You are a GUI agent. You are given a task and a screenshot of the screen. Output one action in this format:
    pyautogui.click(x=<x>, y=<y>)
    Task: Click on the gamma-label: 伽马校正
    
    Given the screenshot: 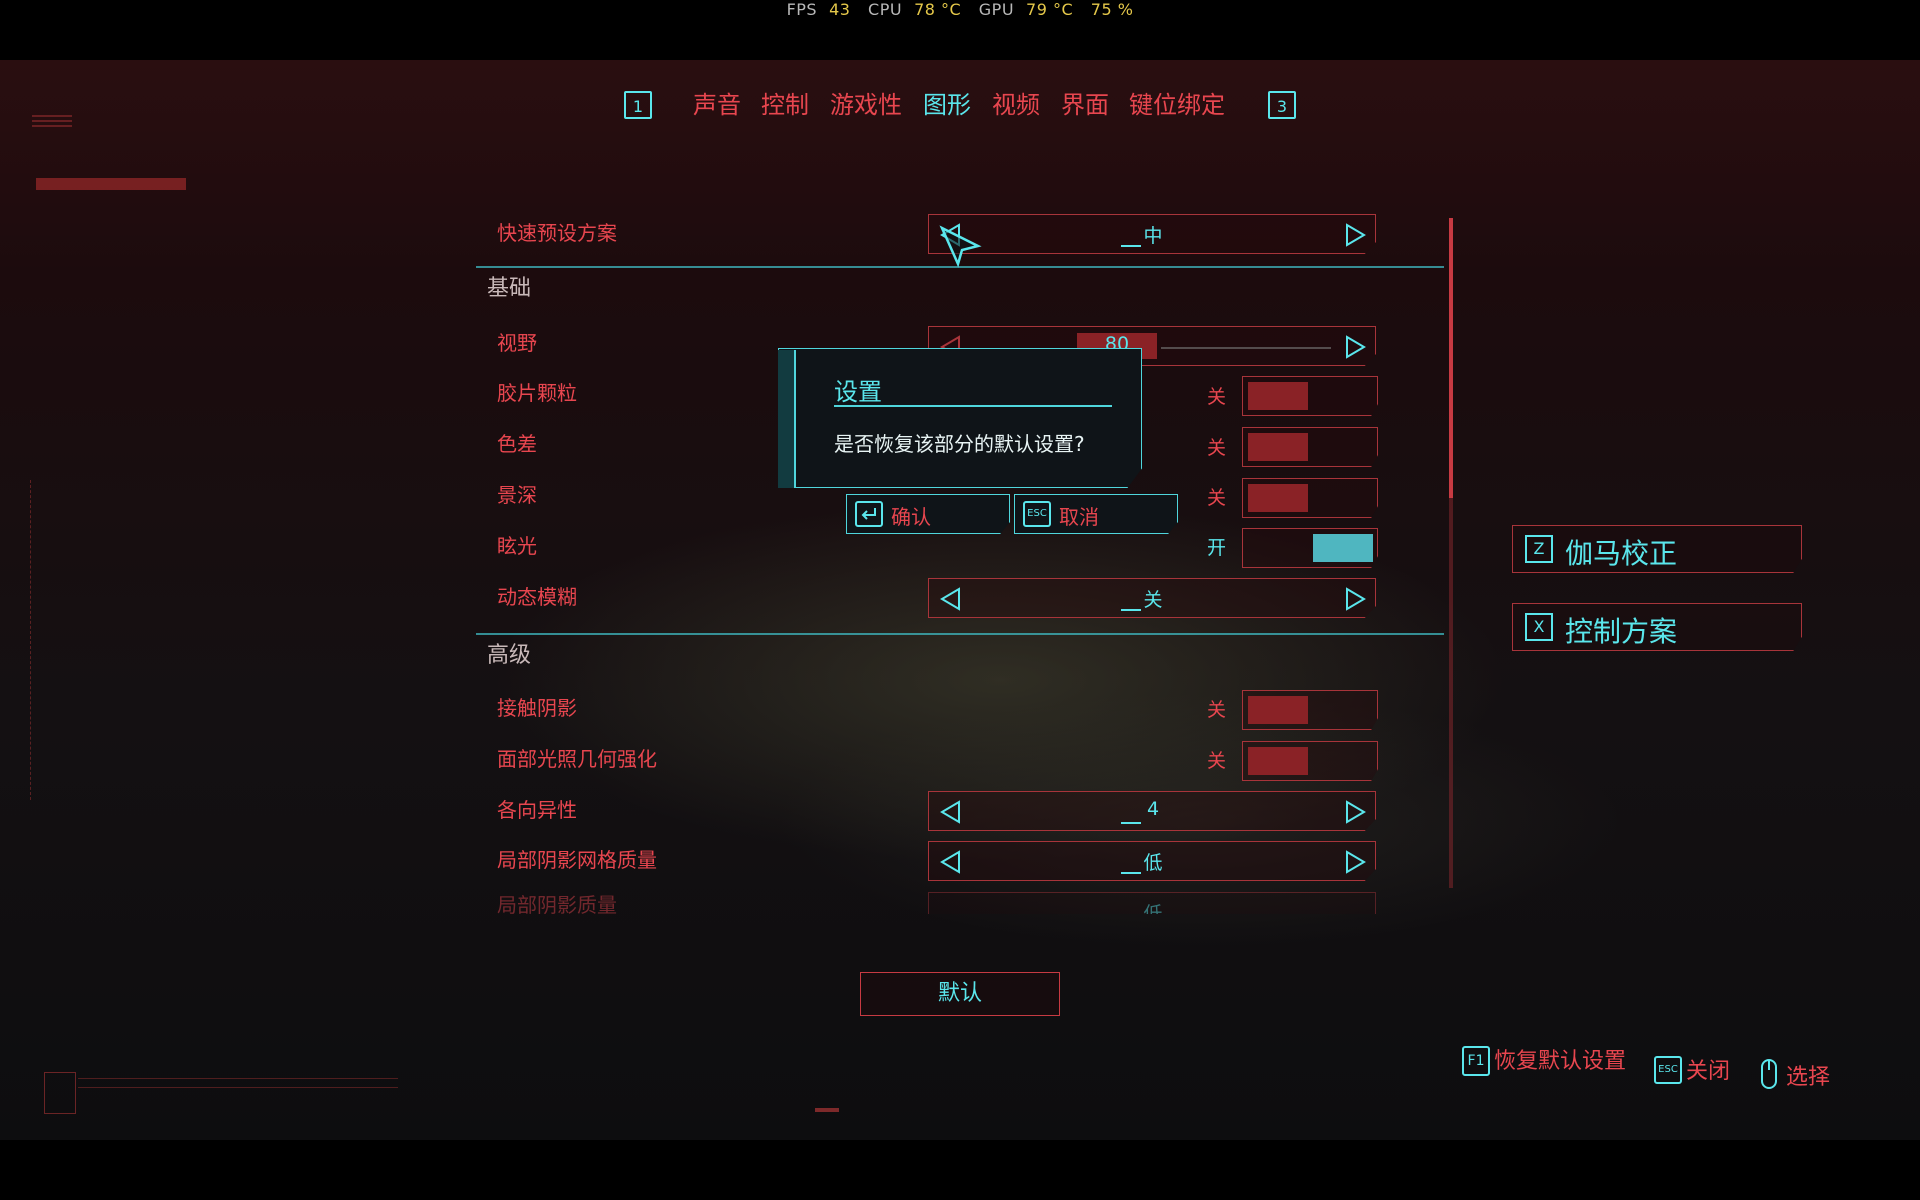 What is the action you would take?
    pyautogui.click(x=1621, y=553)
    